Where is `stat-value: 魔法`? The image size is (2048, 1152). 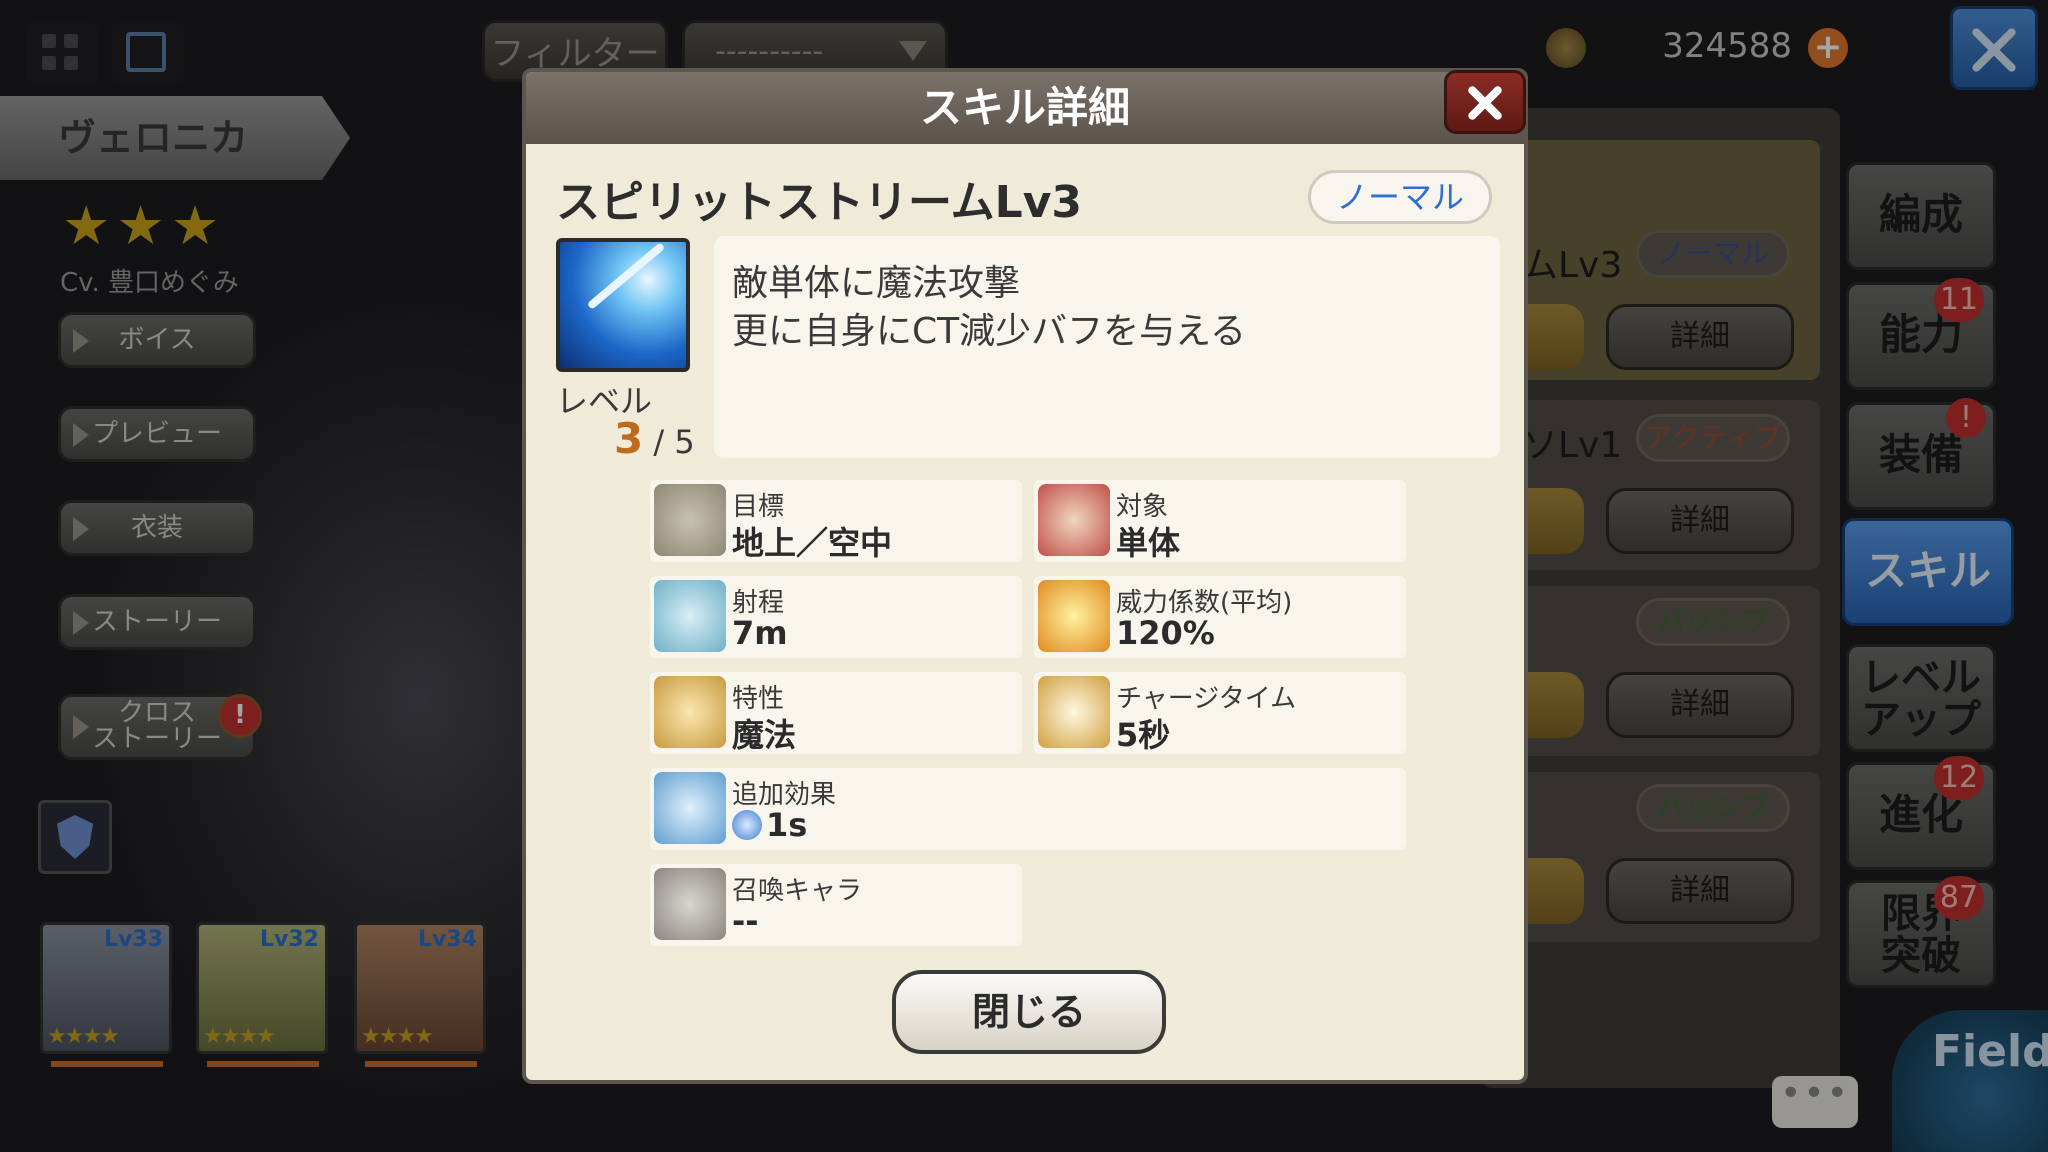 stat-value: 魔法 is located at coordinates (764, 735).